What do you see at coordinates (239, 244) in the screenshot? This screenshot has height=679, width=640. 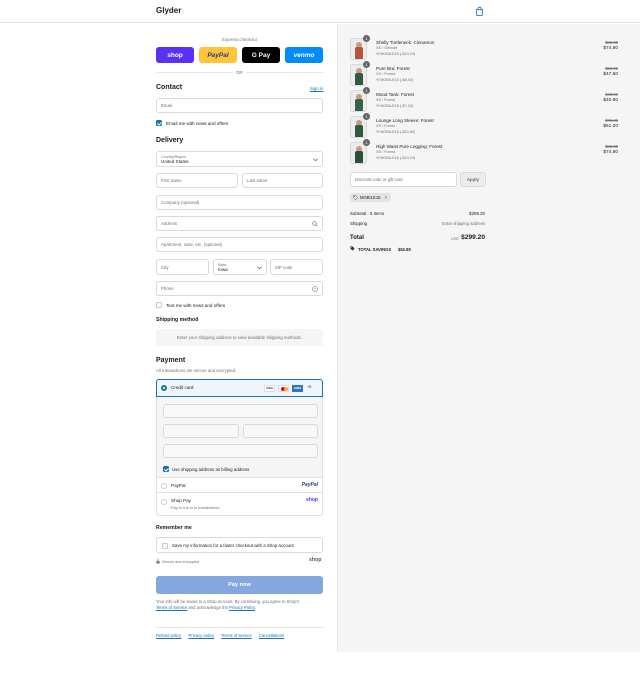 I see `apartment-input: Apartment, suite, etc. (optional)` at bounding box center [239, 244].